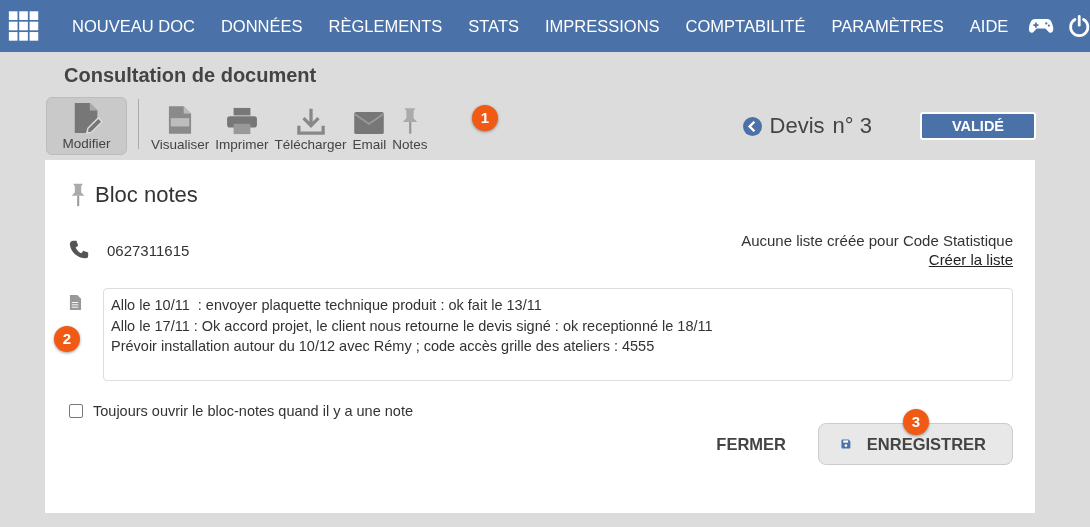 Image resolution: width=1090 pixels, height=527 pixels. Describe the element at coordinates (485, 118) in the screenshot. I see `callout-badge: 1` at that location.